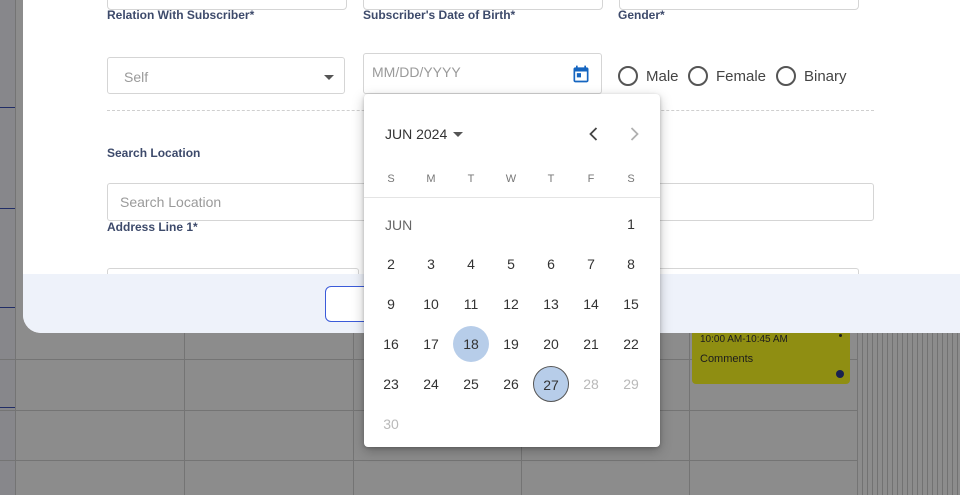  What do you see at coordinates (551, 384) in the screenshot?
I see `day-cell: 27` at bounding box center [551, 384].